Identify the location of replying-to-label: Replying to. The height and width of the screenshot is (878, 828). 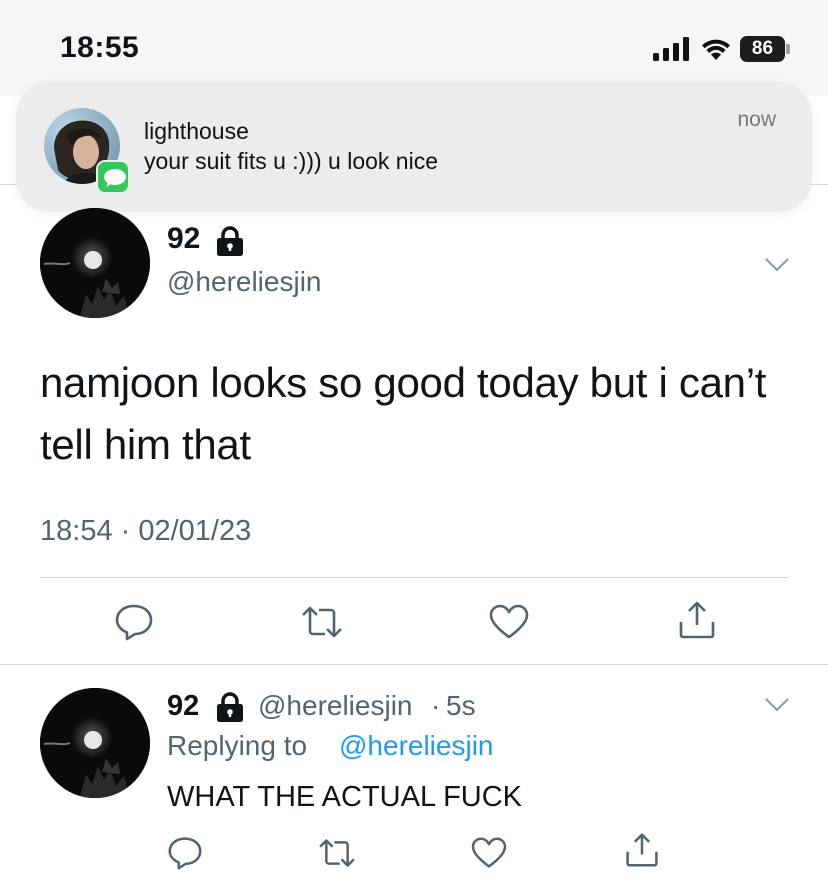
(237, 745).